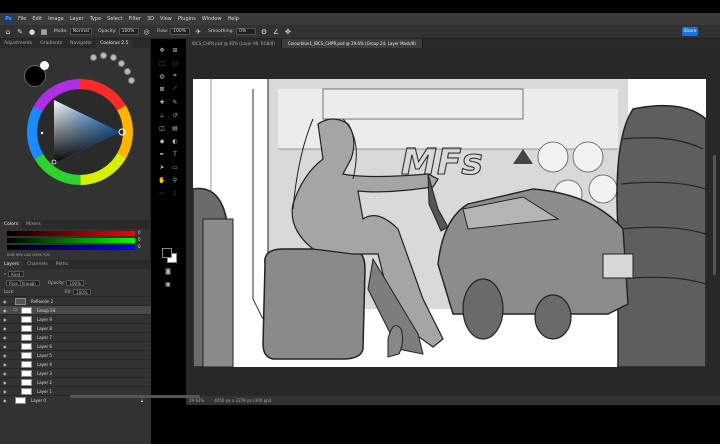 The image size is (720, 444). I want to click on eraser-tool-icon: ◫, so click(162, 128).